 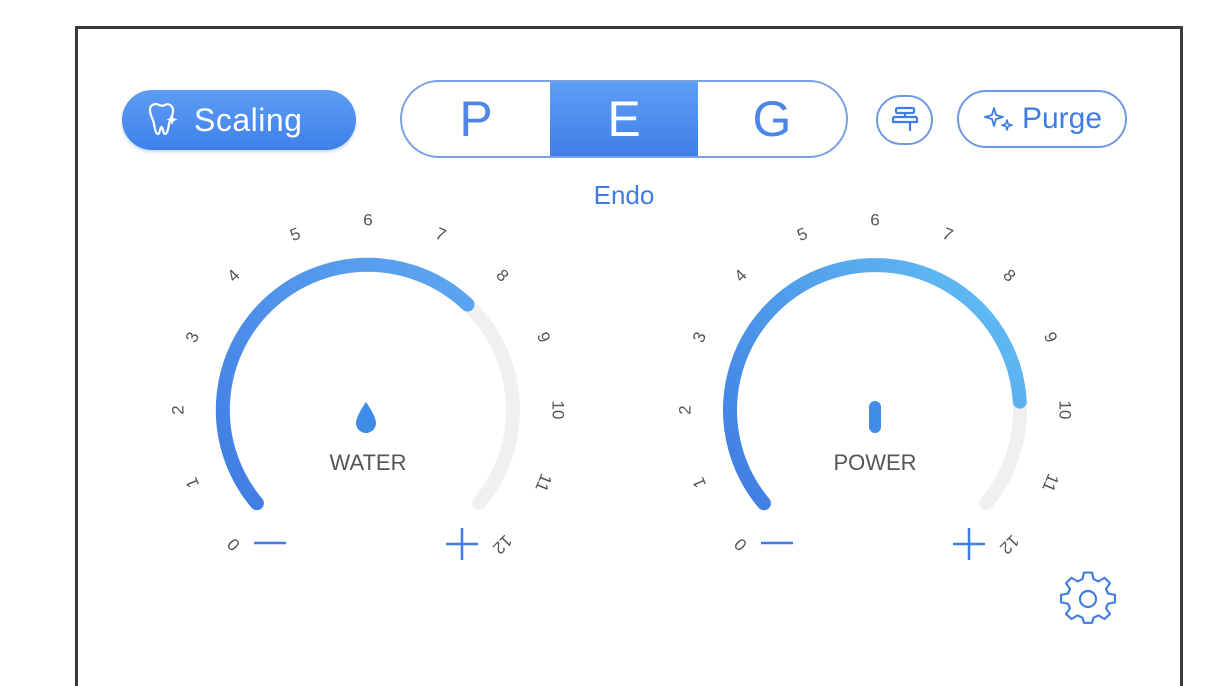 I want to click on water-scale-tick-1: 1, so click(x=192, y=483).